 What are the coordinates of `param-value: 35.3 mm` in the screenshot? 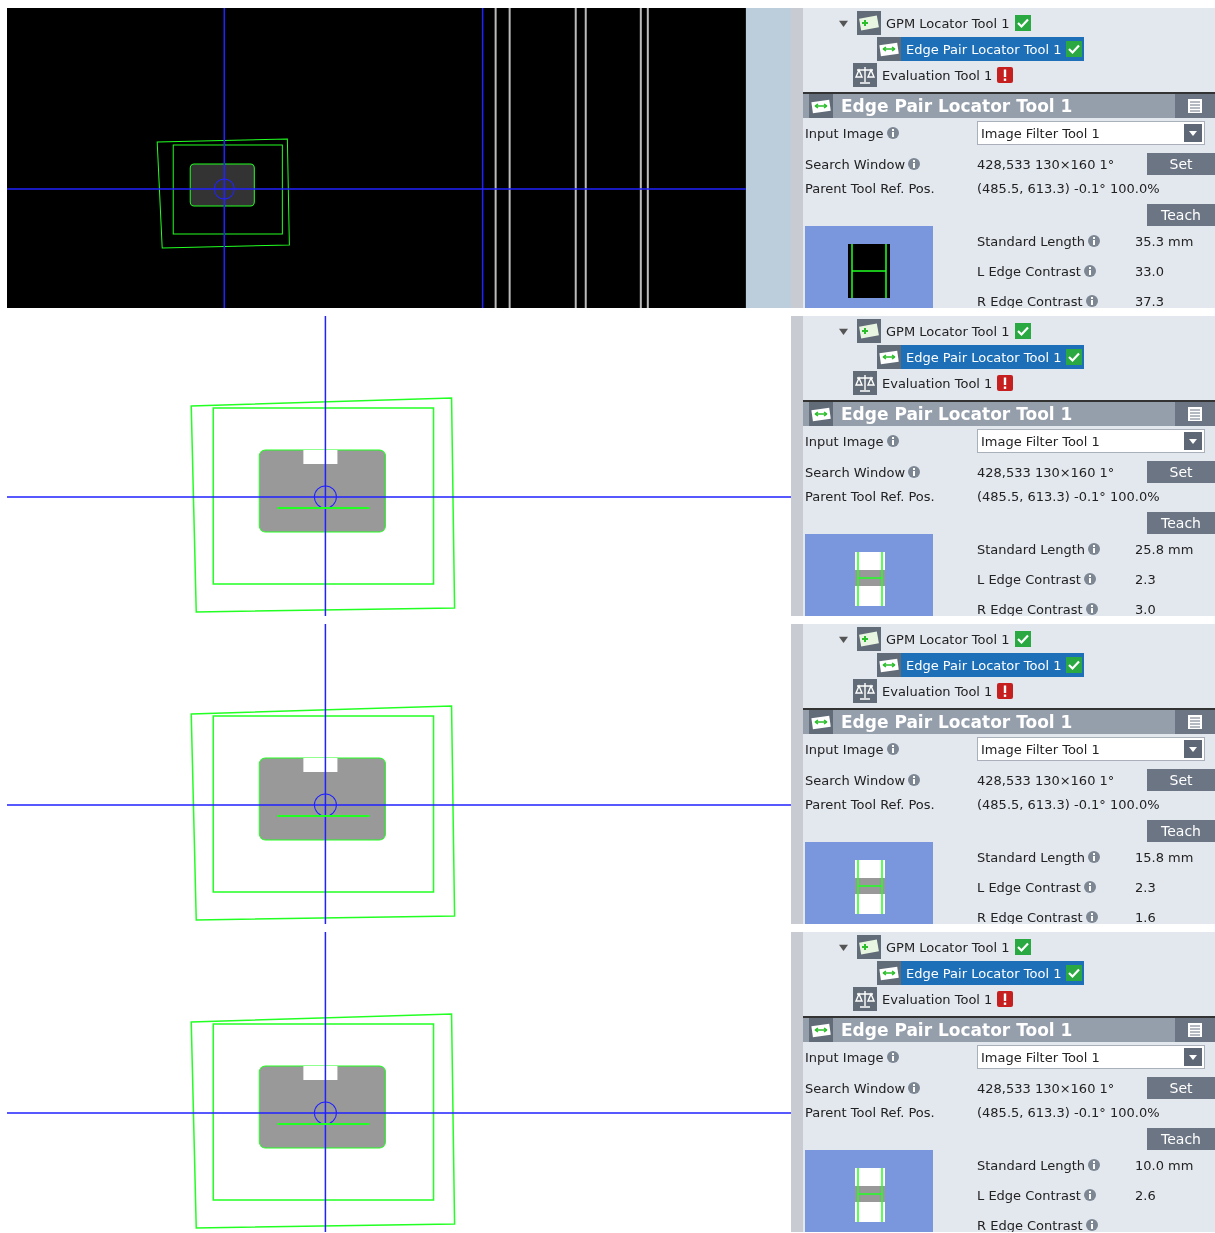 It's located at (1165, 241).